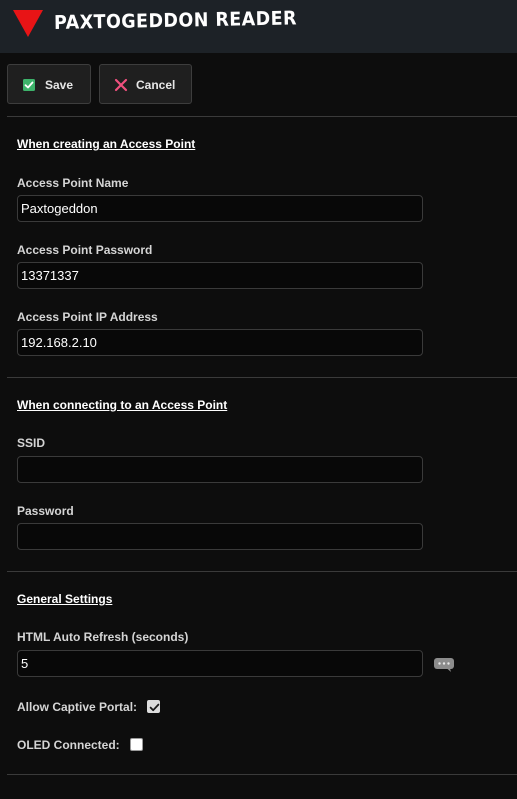 The width and height of the screenshot is (517, 799). Describe the element at coordinates (121, 85) in the screenshot. I see `cancel-x-icon` at that location.